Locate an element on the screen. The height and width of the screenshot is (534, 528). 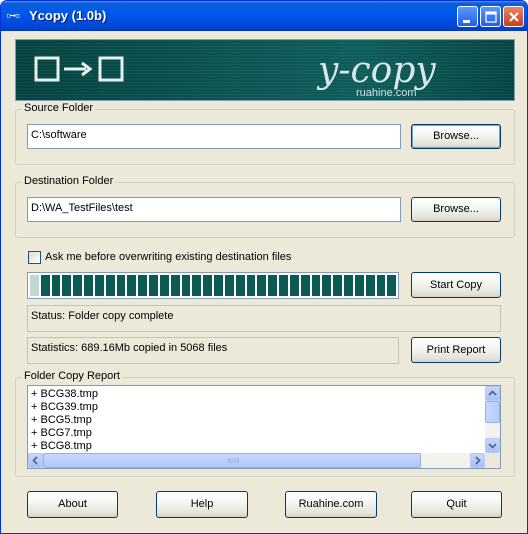
maximize-icon is located at coordinates (491, 17).